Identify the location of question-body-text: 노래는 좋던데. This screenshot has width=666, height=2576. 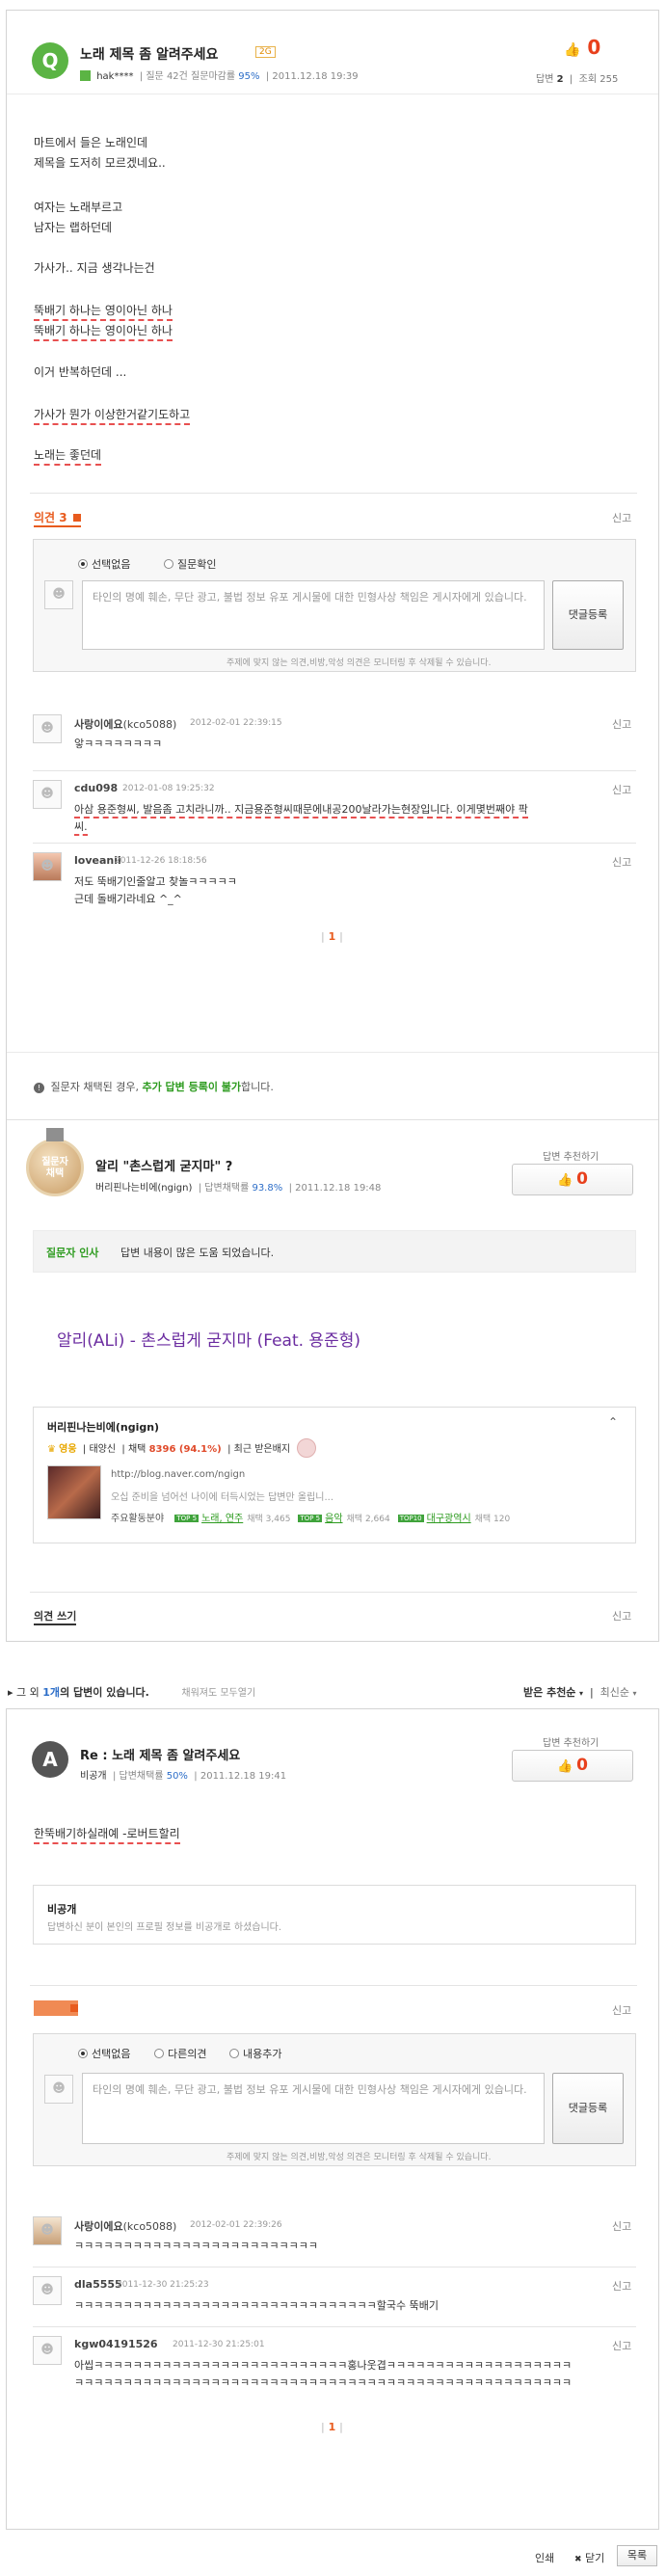
(68, 457).